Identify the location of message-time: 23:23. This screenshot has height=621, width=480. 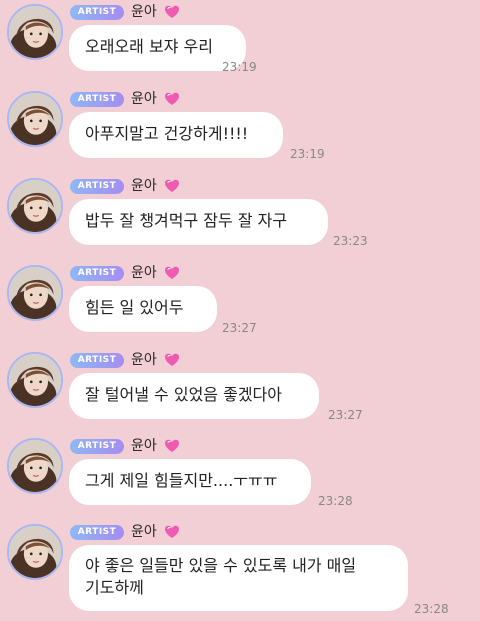
(350, 241).